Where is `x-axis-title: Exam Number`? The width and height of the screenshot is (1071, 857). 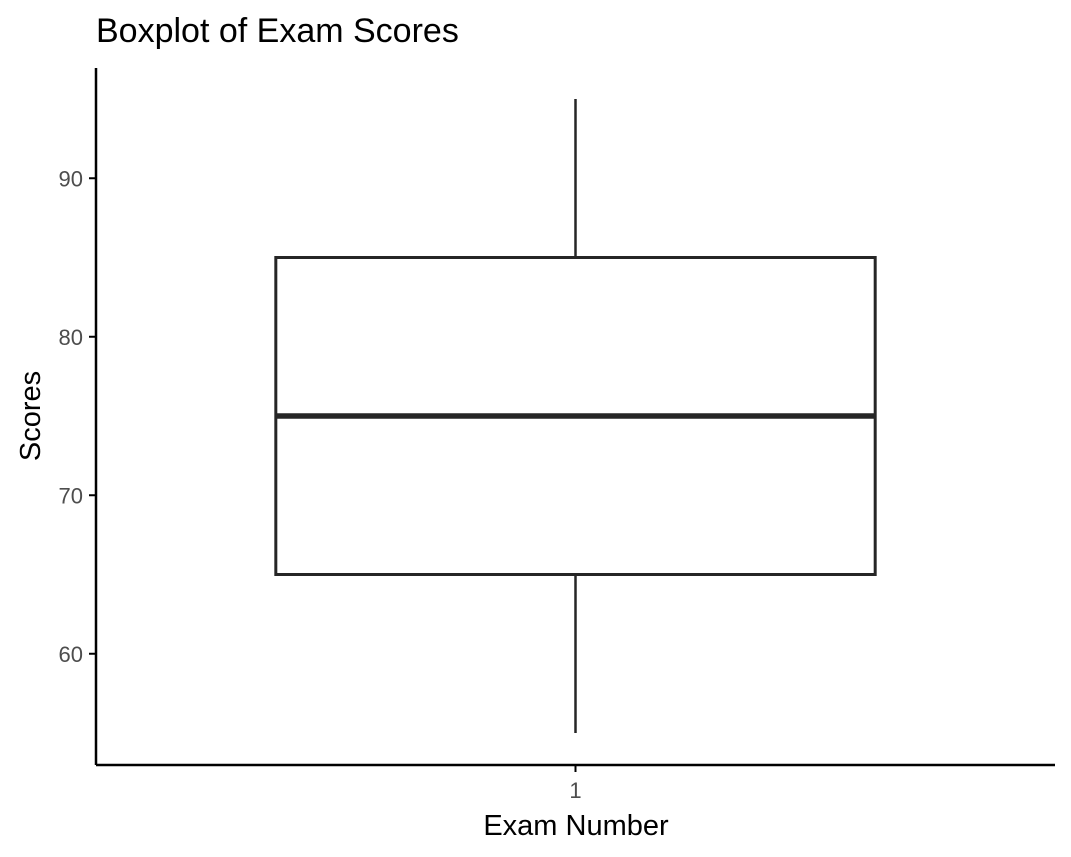 x-axis-title: Exam Number is located at coordinates (576, 826).